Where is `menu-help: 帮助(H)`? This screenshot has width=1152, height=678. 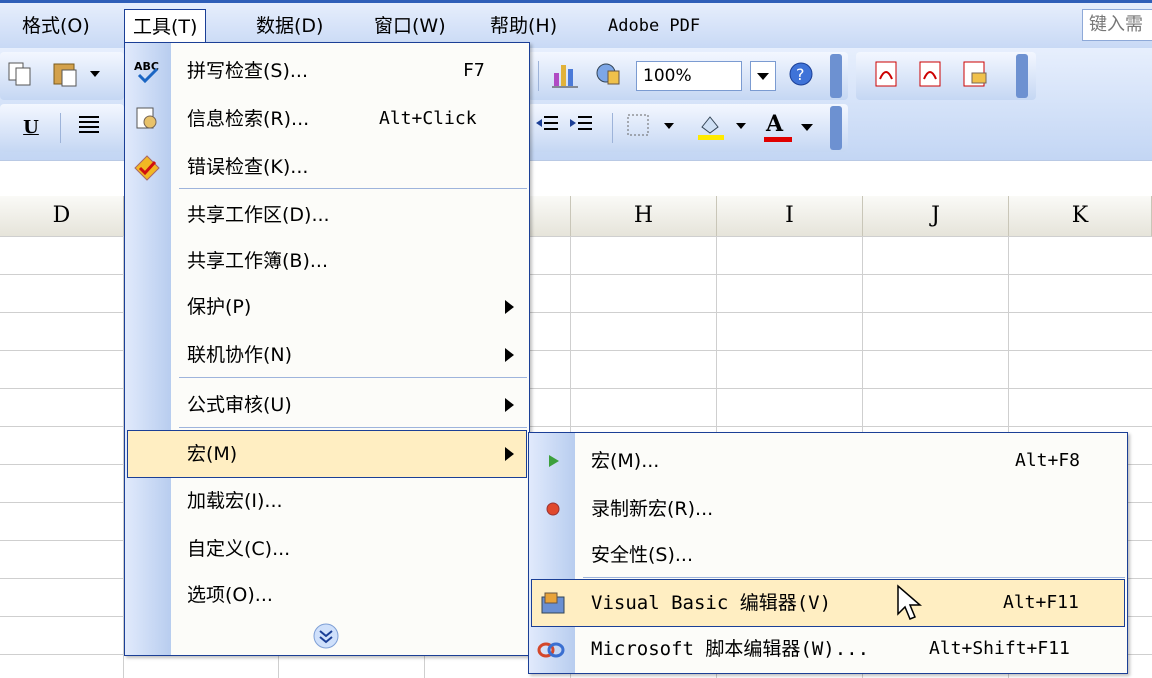
menu-help: 帮助(H) is located at coordinates (523, 26).